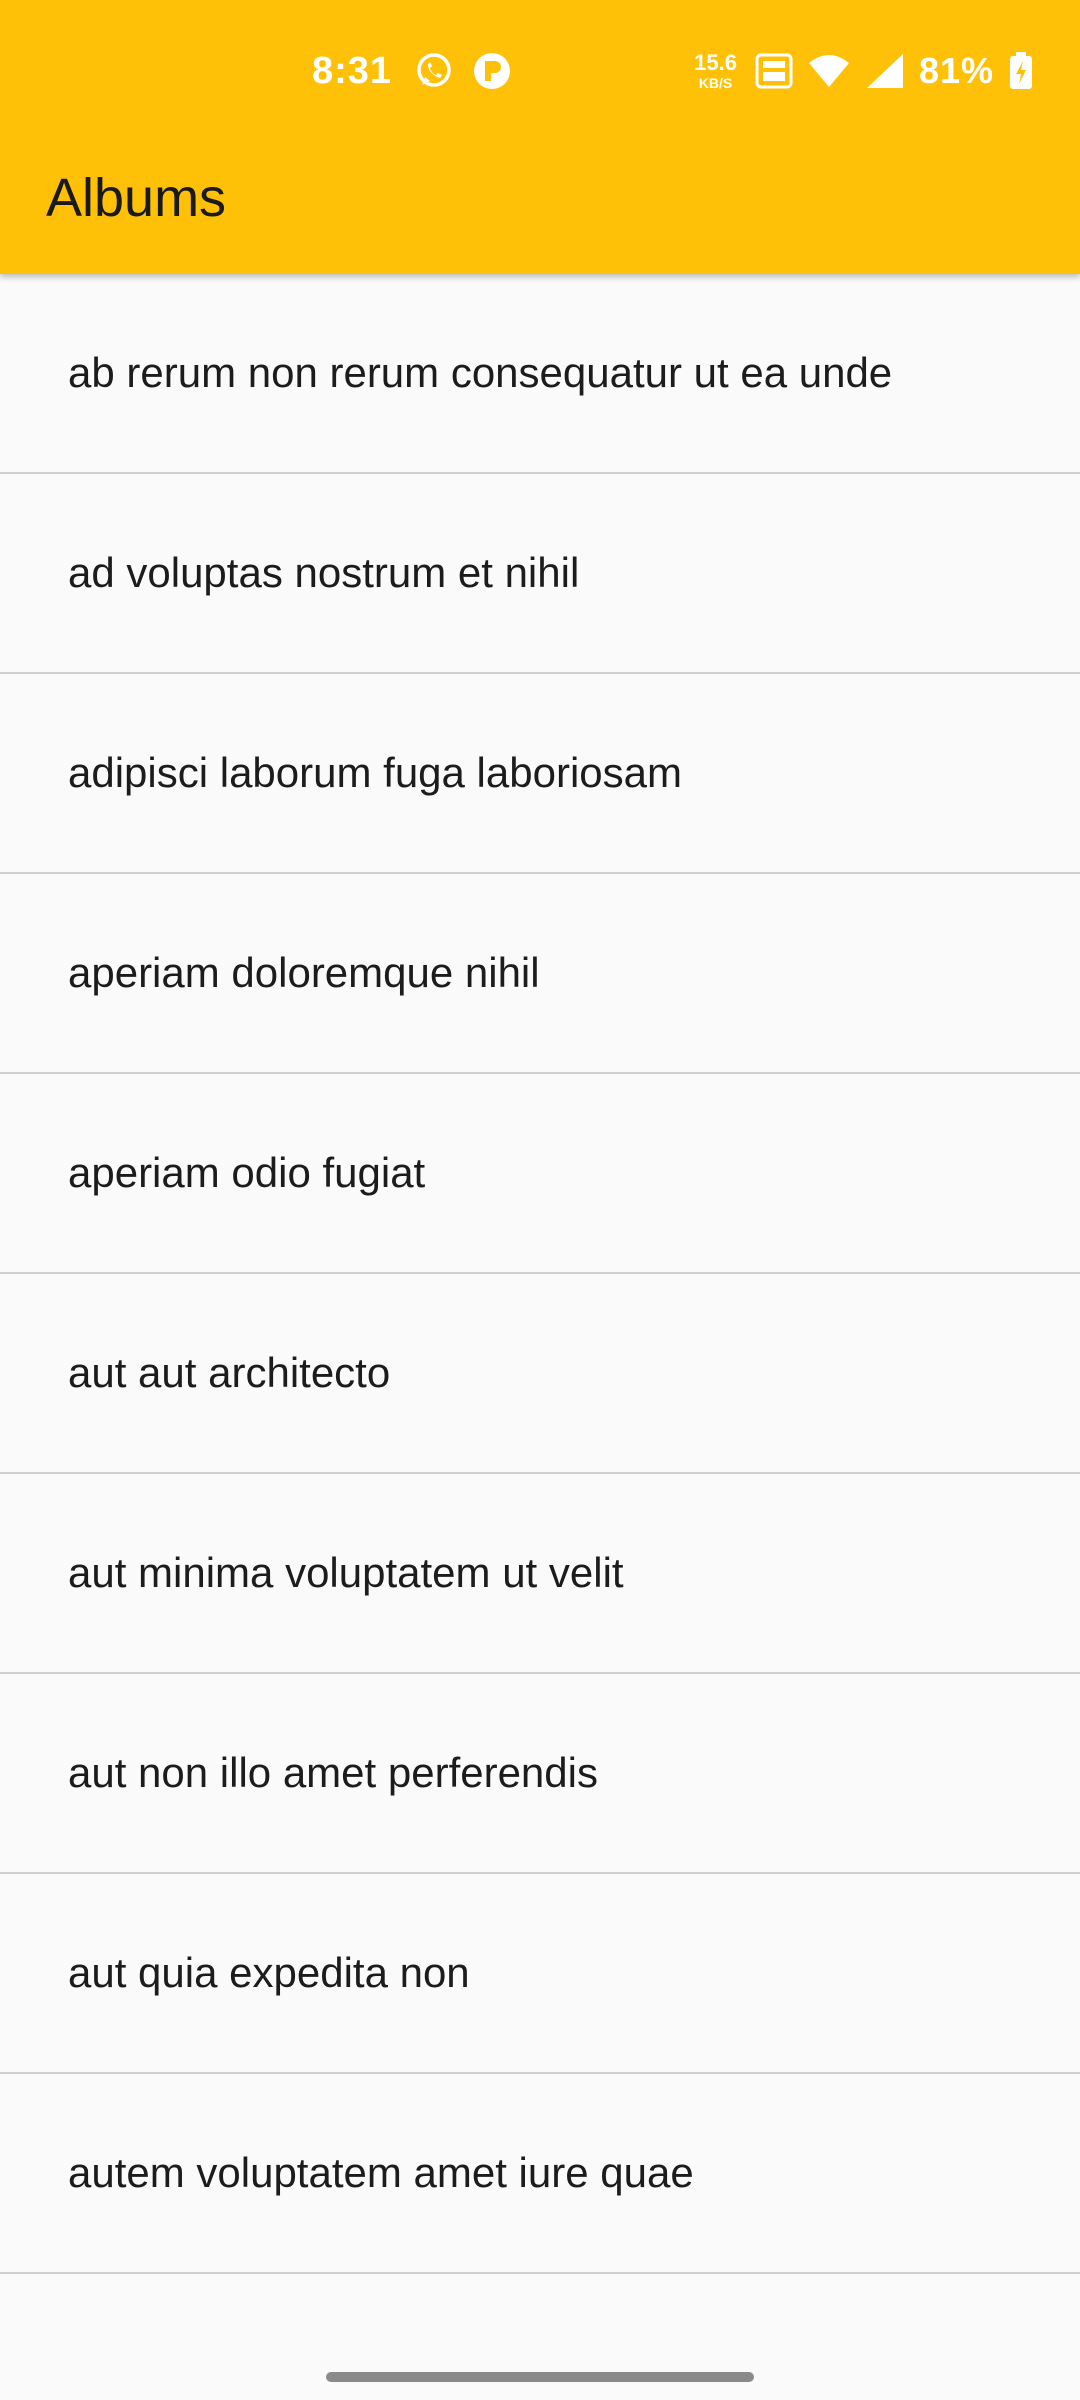 Image resolution: width=1080 pixels, height=2400 pixels. I want to click on status-left: 8:31, so click(412, 71).